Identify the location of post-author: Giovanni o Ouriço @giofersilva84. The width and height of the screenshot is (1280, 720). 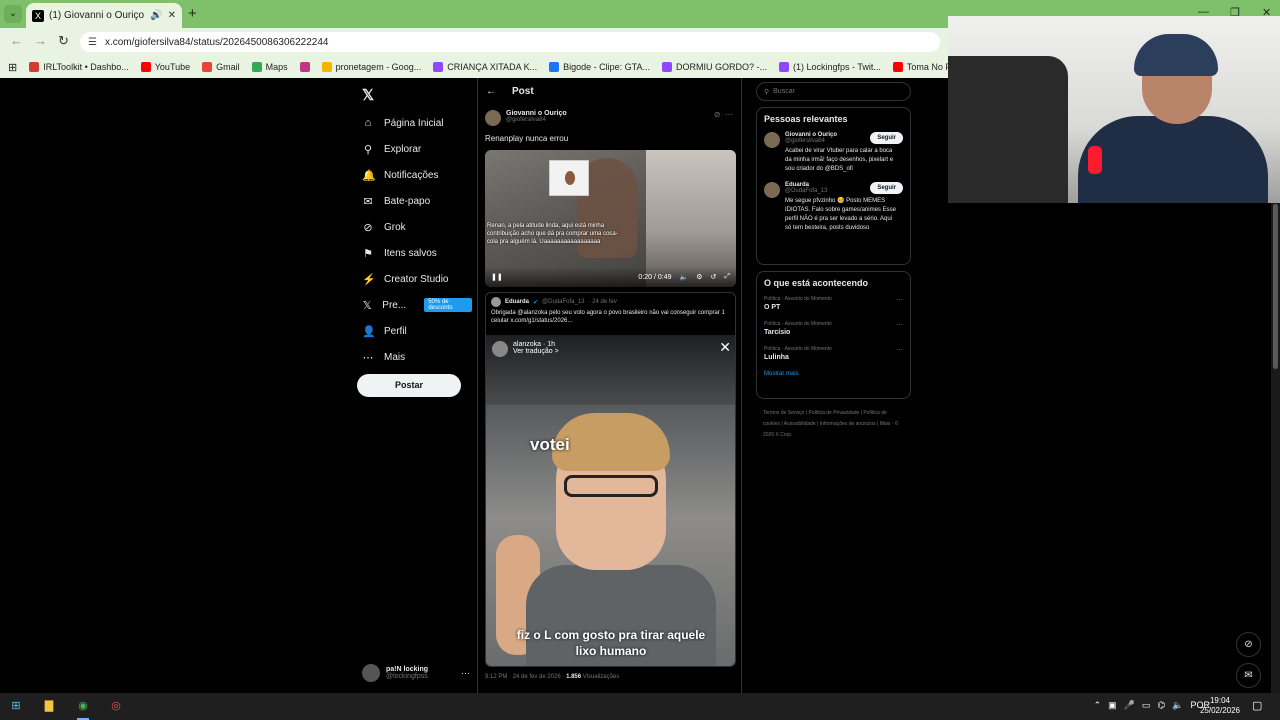
(526, 118).